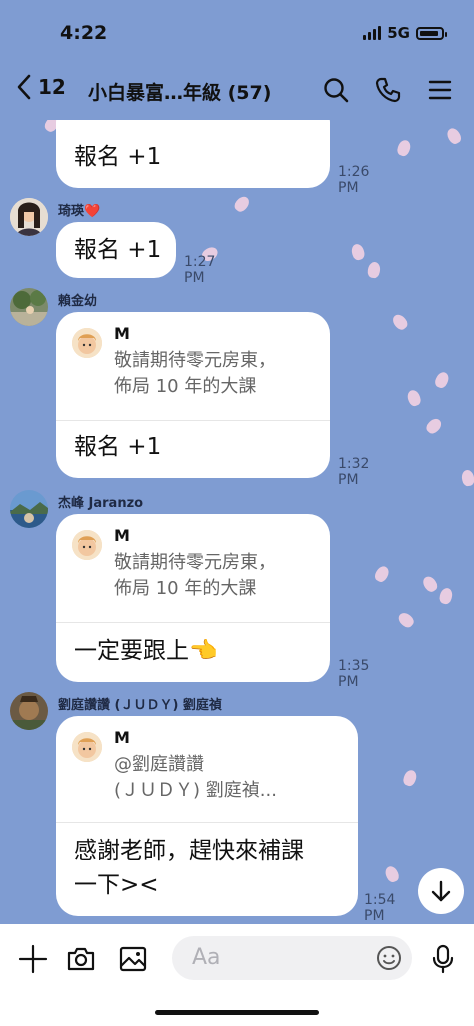 The image size is (474, 1026). Describe the element at coordinates (52, 87) in the screenshot. I see `unread-count: 12` at that location.